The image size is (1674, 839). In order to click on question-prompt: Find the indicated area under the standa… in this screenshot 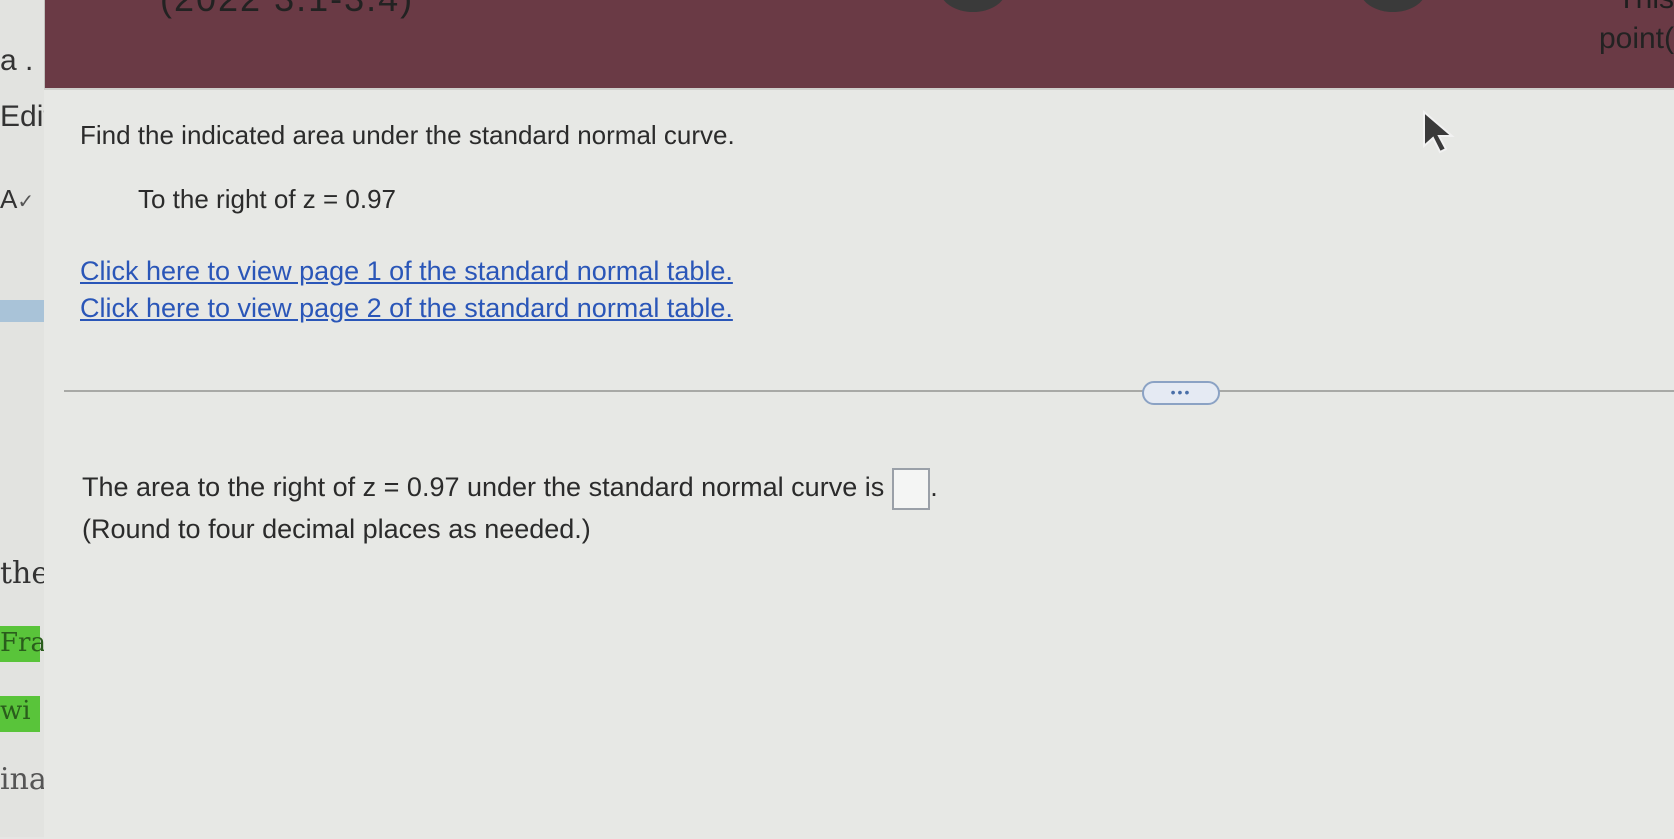, I will do `click(407, 135)`.